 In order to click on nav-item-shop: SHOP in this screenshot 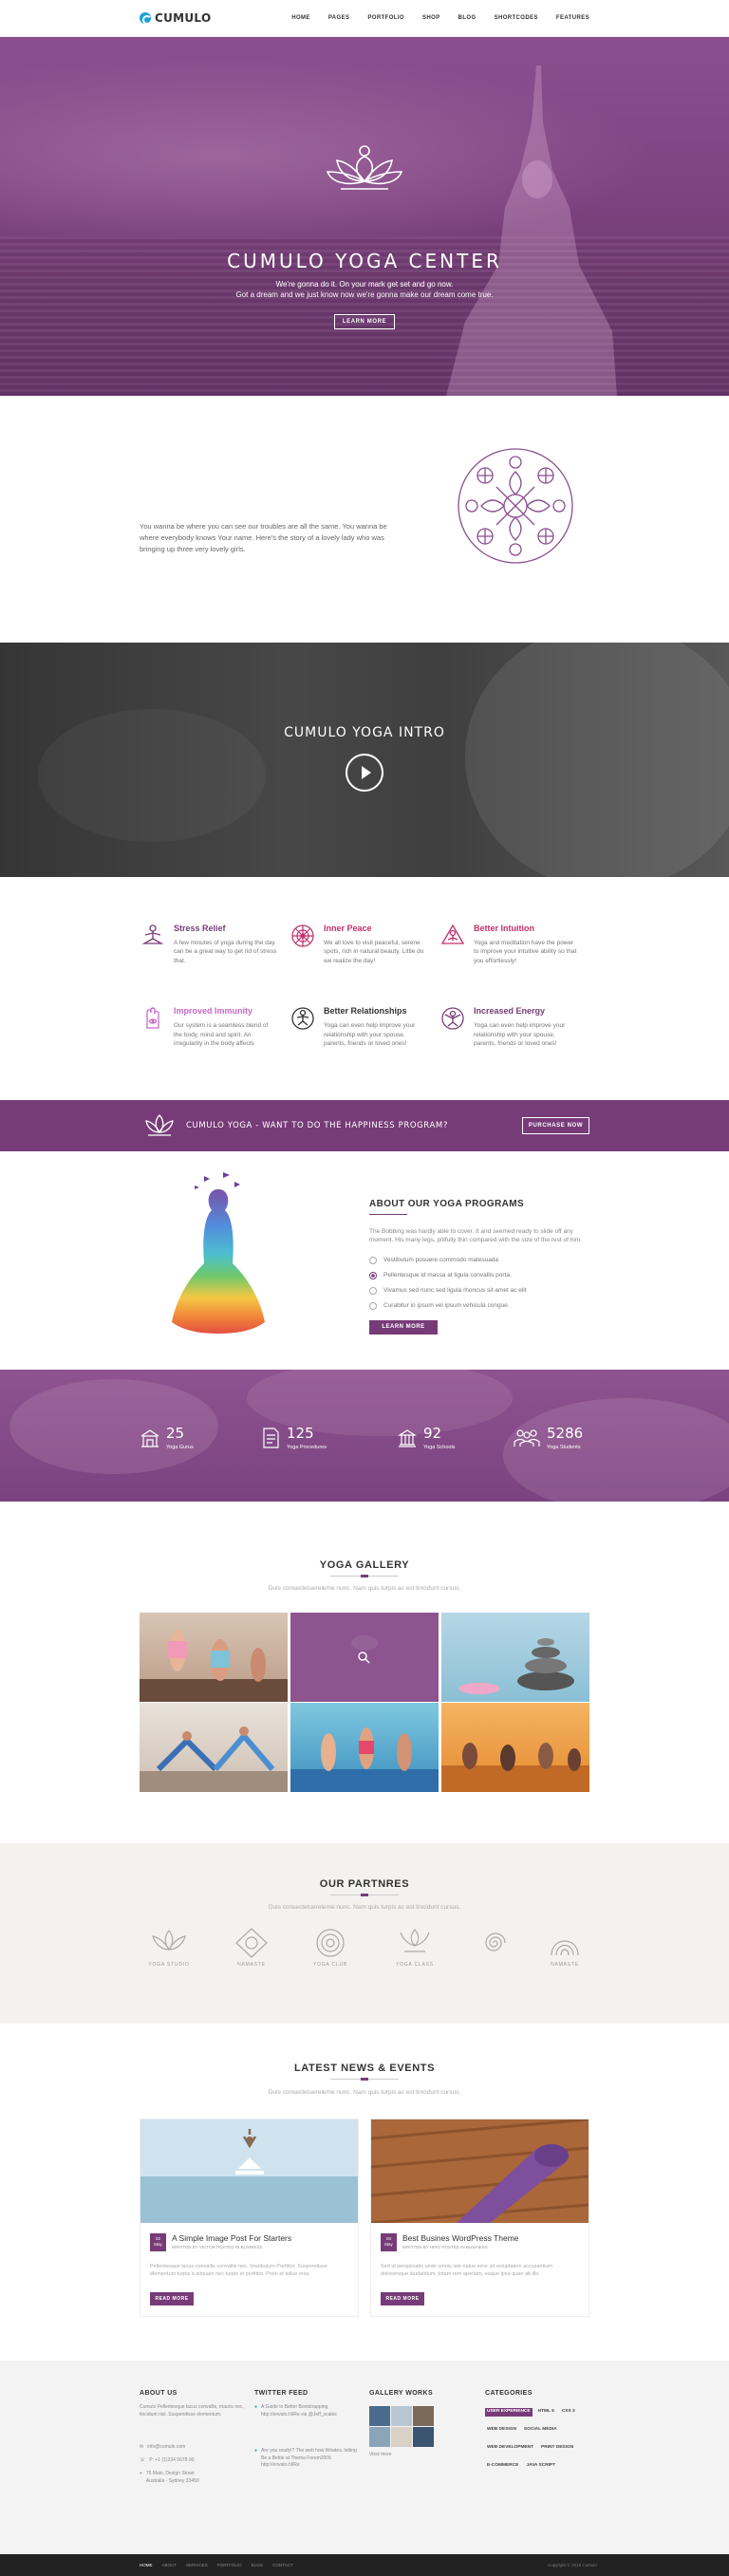, I will do `click(431, 19)`.